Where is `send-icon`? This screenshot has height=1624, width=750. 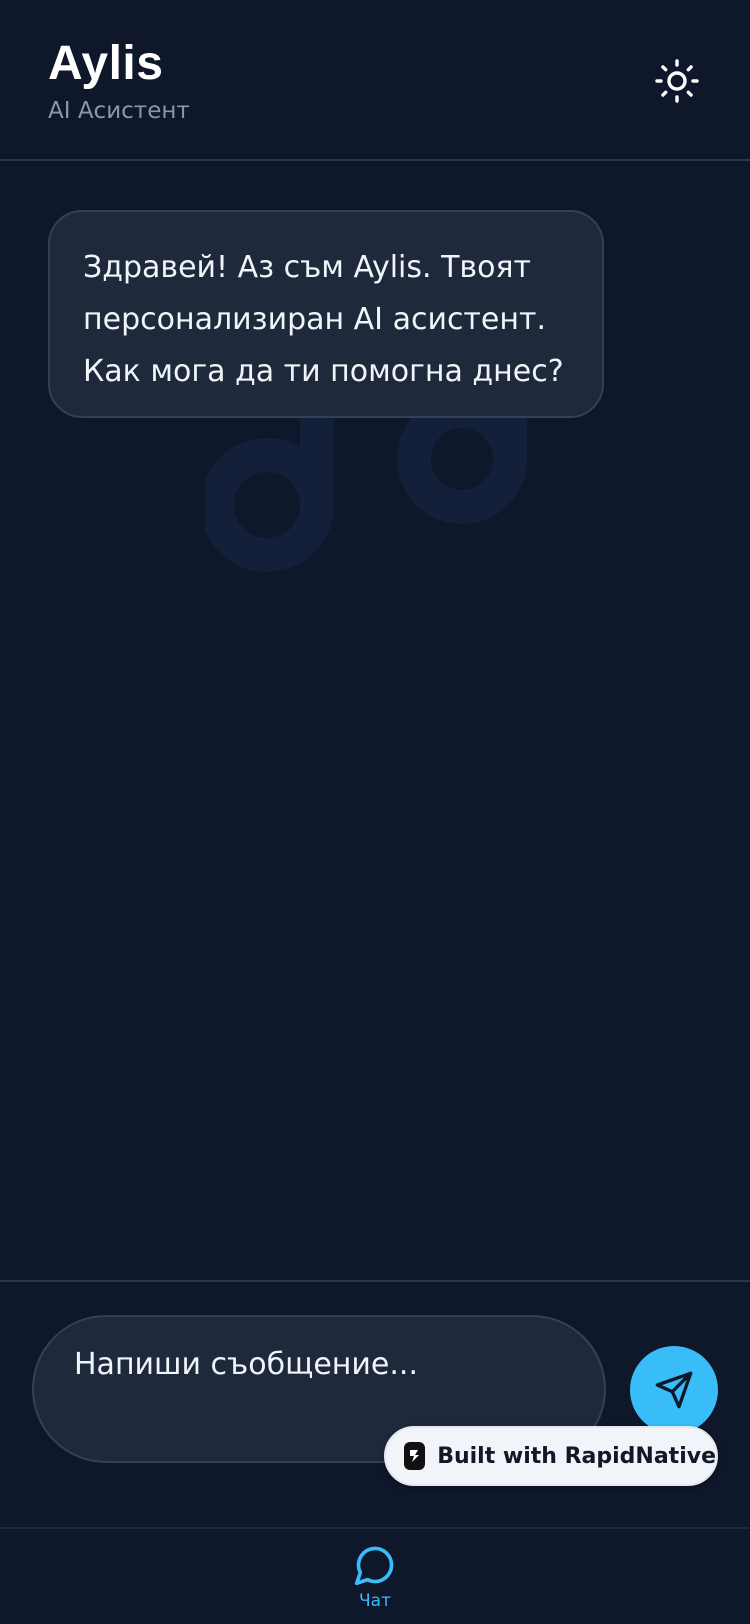 send-icon is located at coordinates (674, 1390).